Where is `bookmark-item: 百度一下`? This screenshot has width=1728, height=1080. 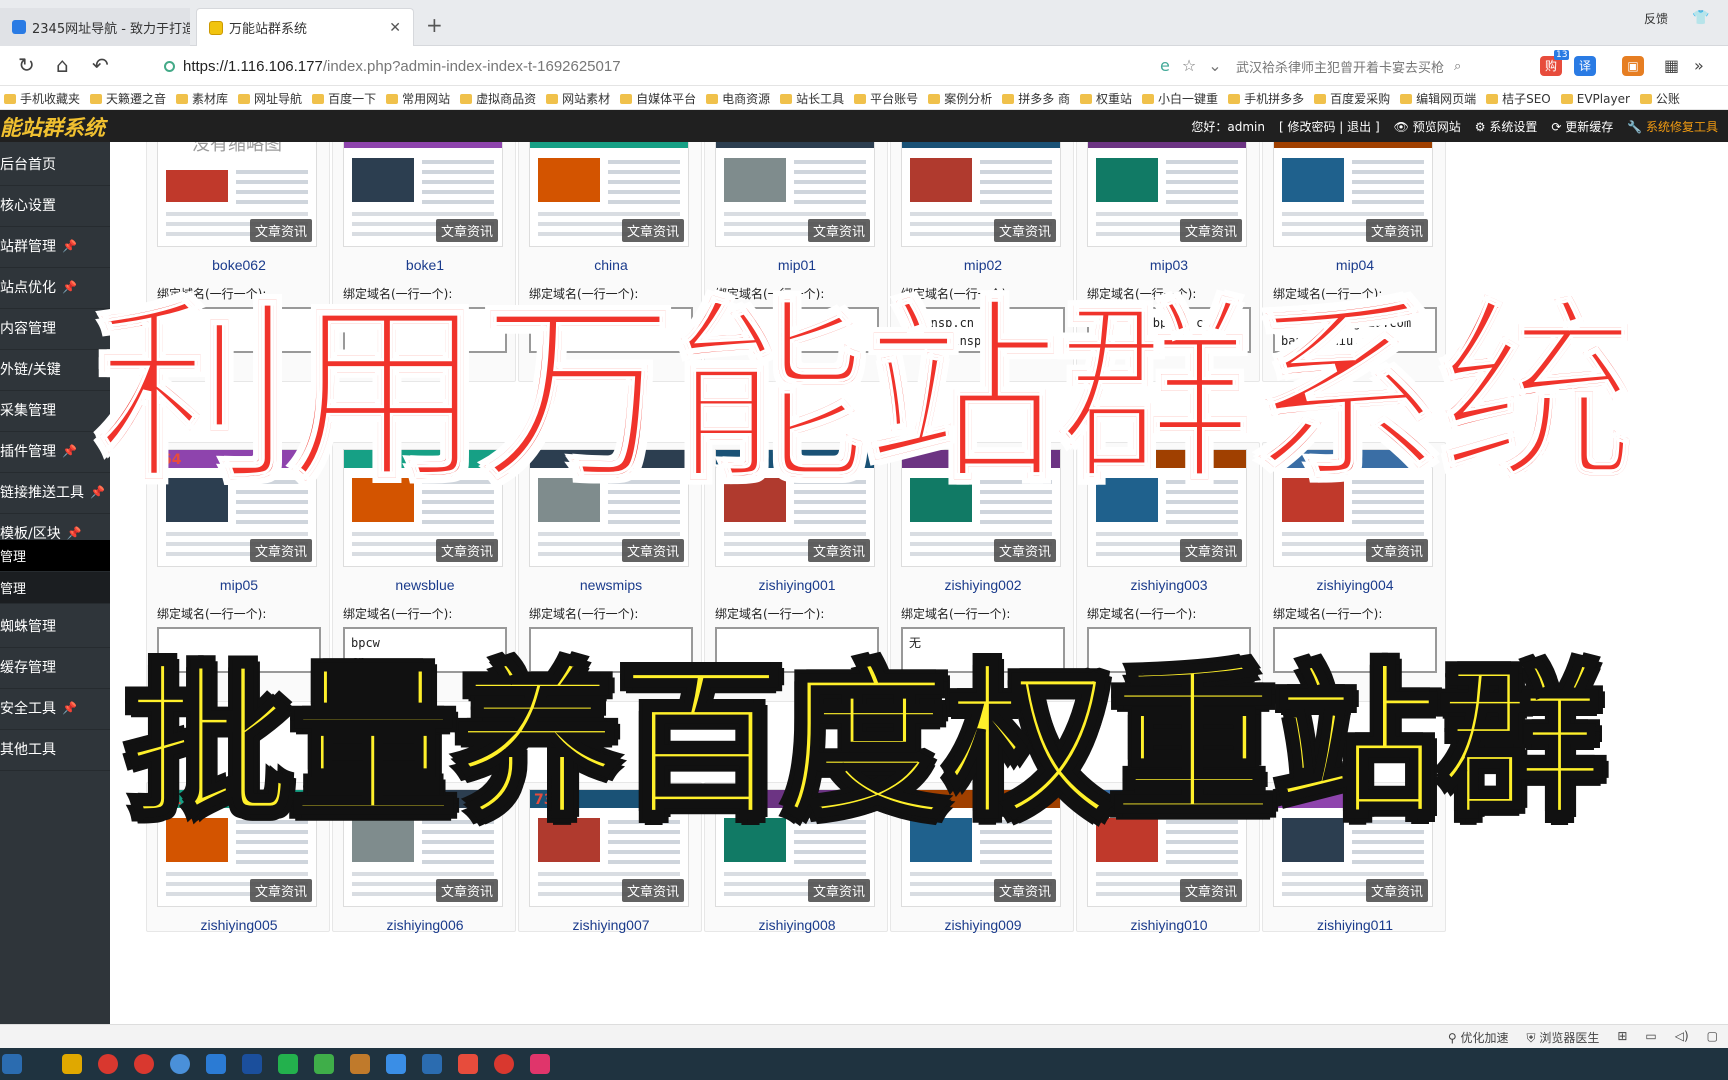
bookmark-item: 百度一下 is located at coordinates (345, 96).